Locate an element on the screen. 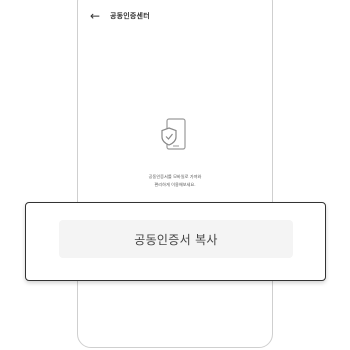 This screenshot has width=350, height=350. description: 공동인증서를 모바일로 가져와 편리하게 이용해보세요. is located at coordinates (175, 181).